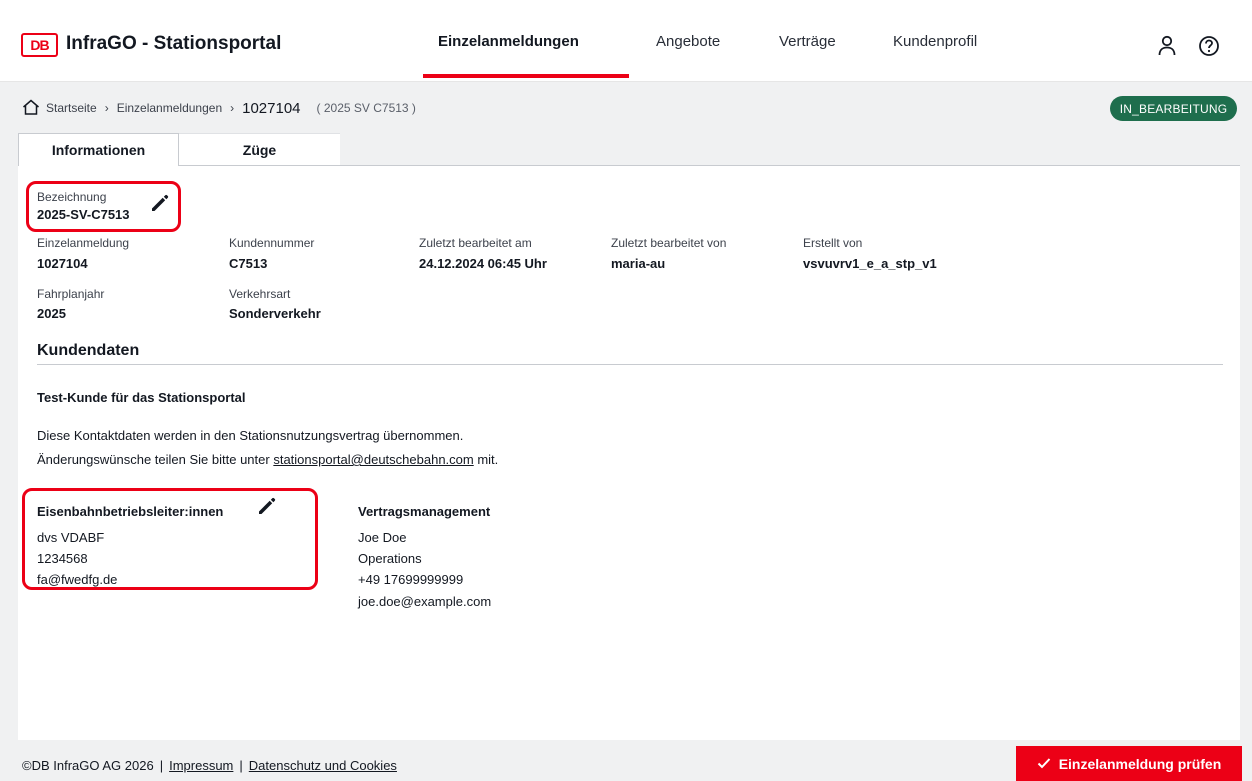 This screenshot has width=1252, height=781. What do you see at coordinates (688, 41) in the screenshot?
I see `nav-item-angebote: Angebote` at bounding box center [688, 41].